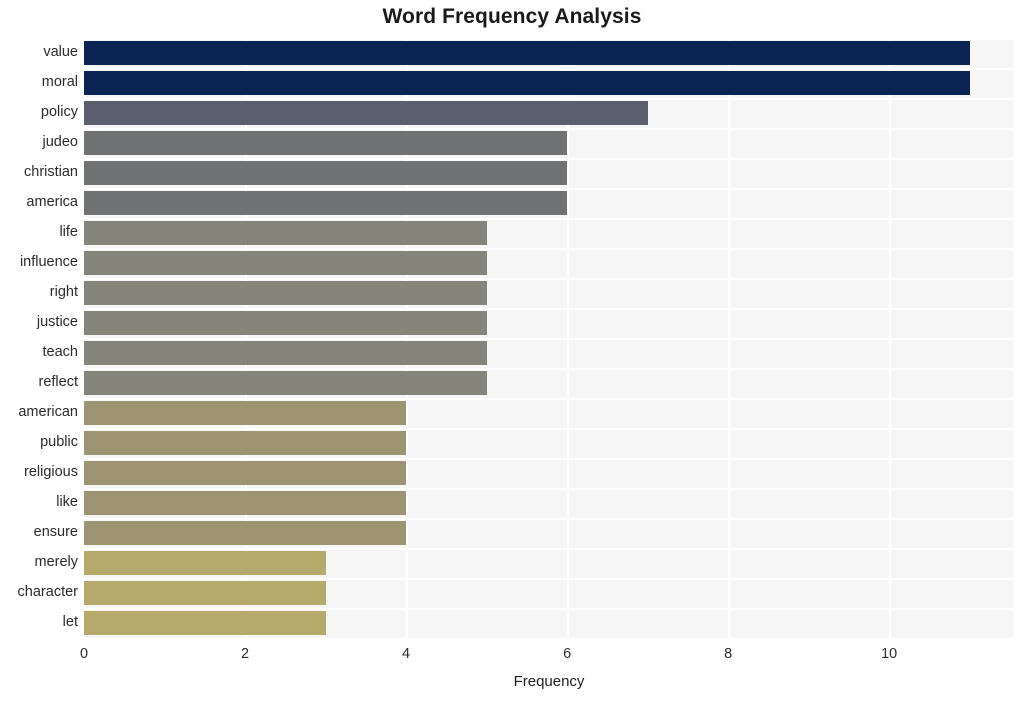  What do you see at coordinates (60, 352) in the screenshot?
I see `y-axis-tick-label: teach` at bounding box center [60, 352].